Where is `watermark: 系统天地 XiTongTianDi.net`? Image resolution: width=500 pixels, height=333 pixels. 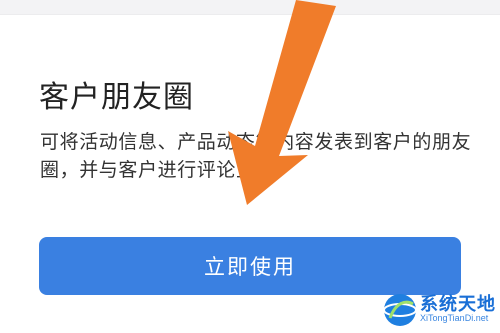
watermark: 系统天地 XiTongTianDi.net is located at coordinates (438, 309).